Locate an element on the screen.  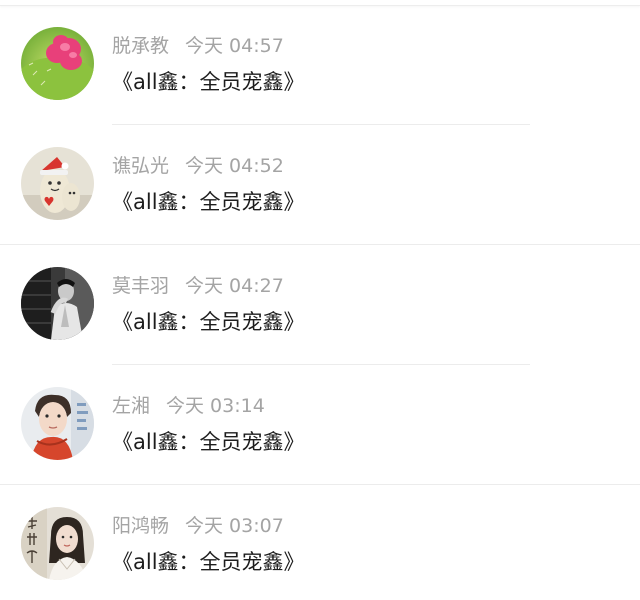
cactus-flower-photo-icon is located at coordinates (57, 63).